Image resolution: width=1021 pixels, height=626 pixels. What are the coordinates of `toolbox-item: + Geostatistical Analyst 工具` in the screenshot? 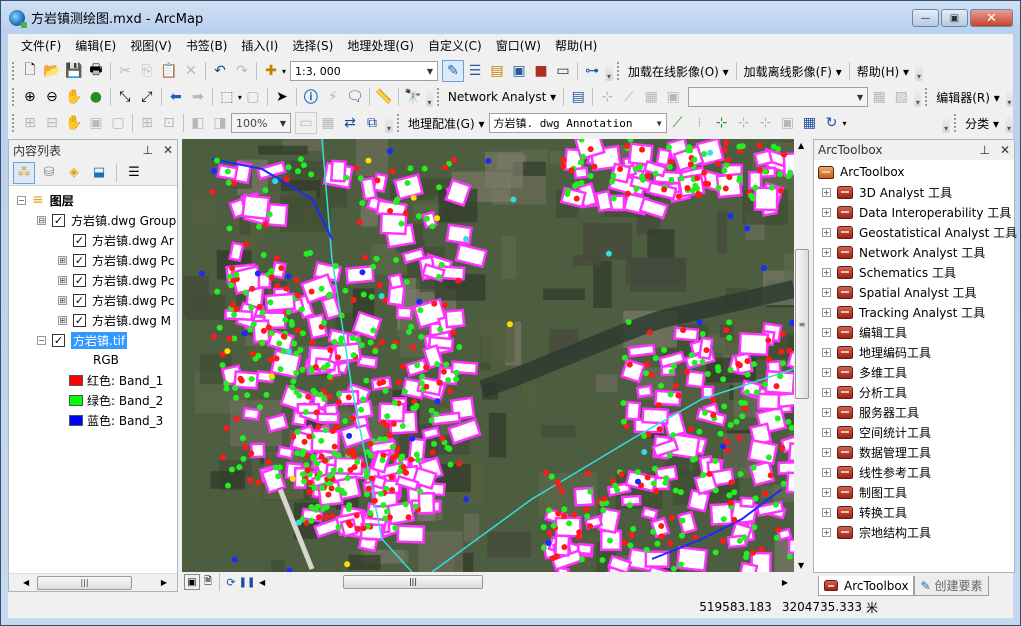 It's located at (919, 232).